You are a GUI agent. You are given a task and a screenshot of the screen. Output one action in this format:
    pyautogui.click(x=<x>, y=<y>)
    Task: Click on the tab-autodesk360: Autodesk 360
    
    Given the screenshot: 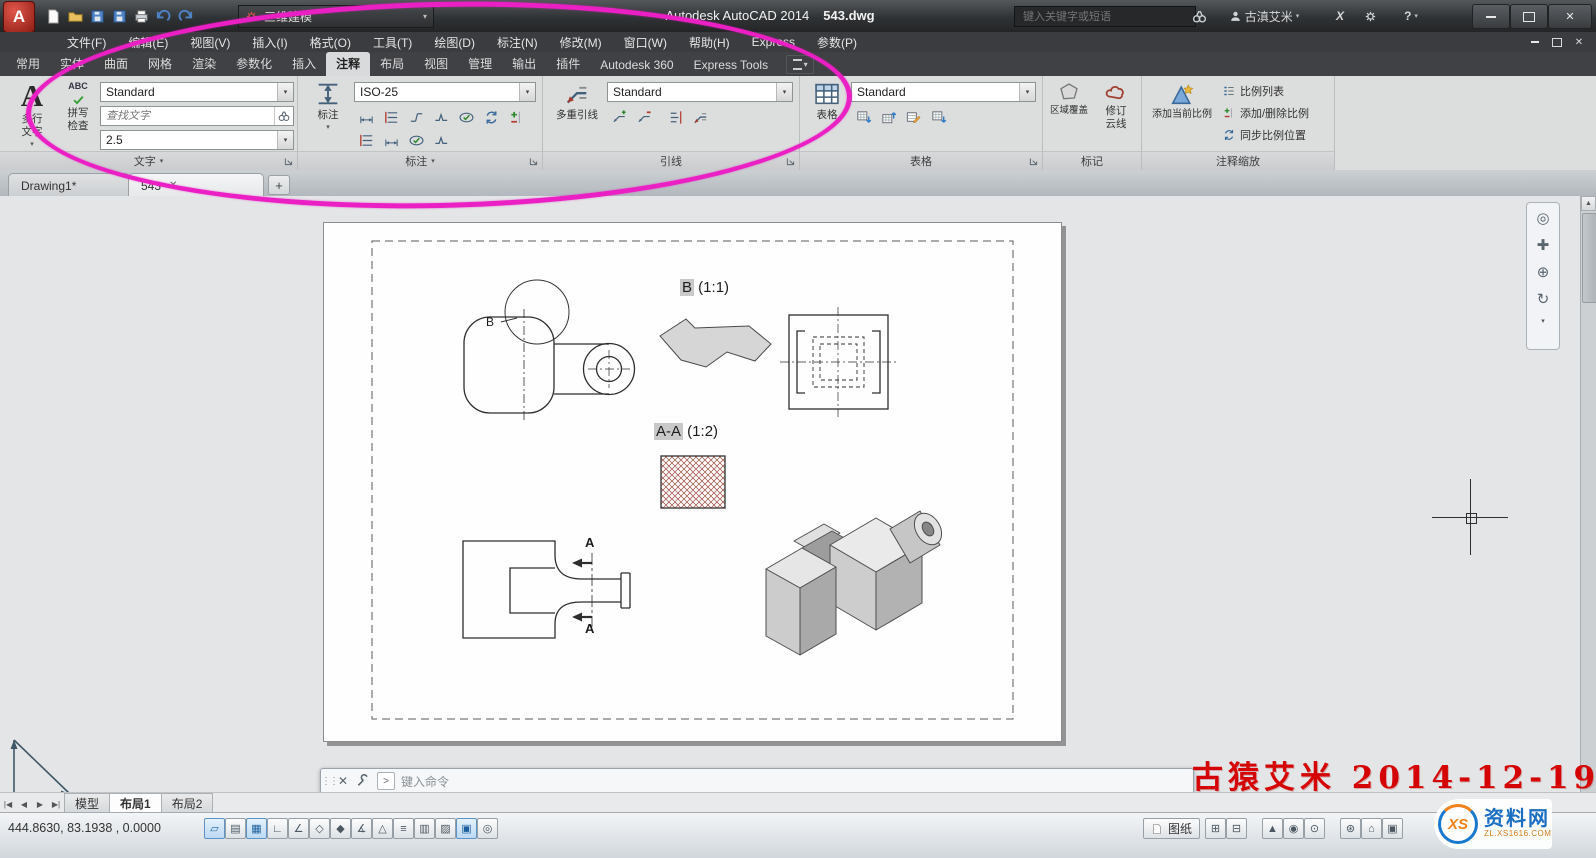 What is the action you would take?
    pyautogui.click(x=636, y=65)
    